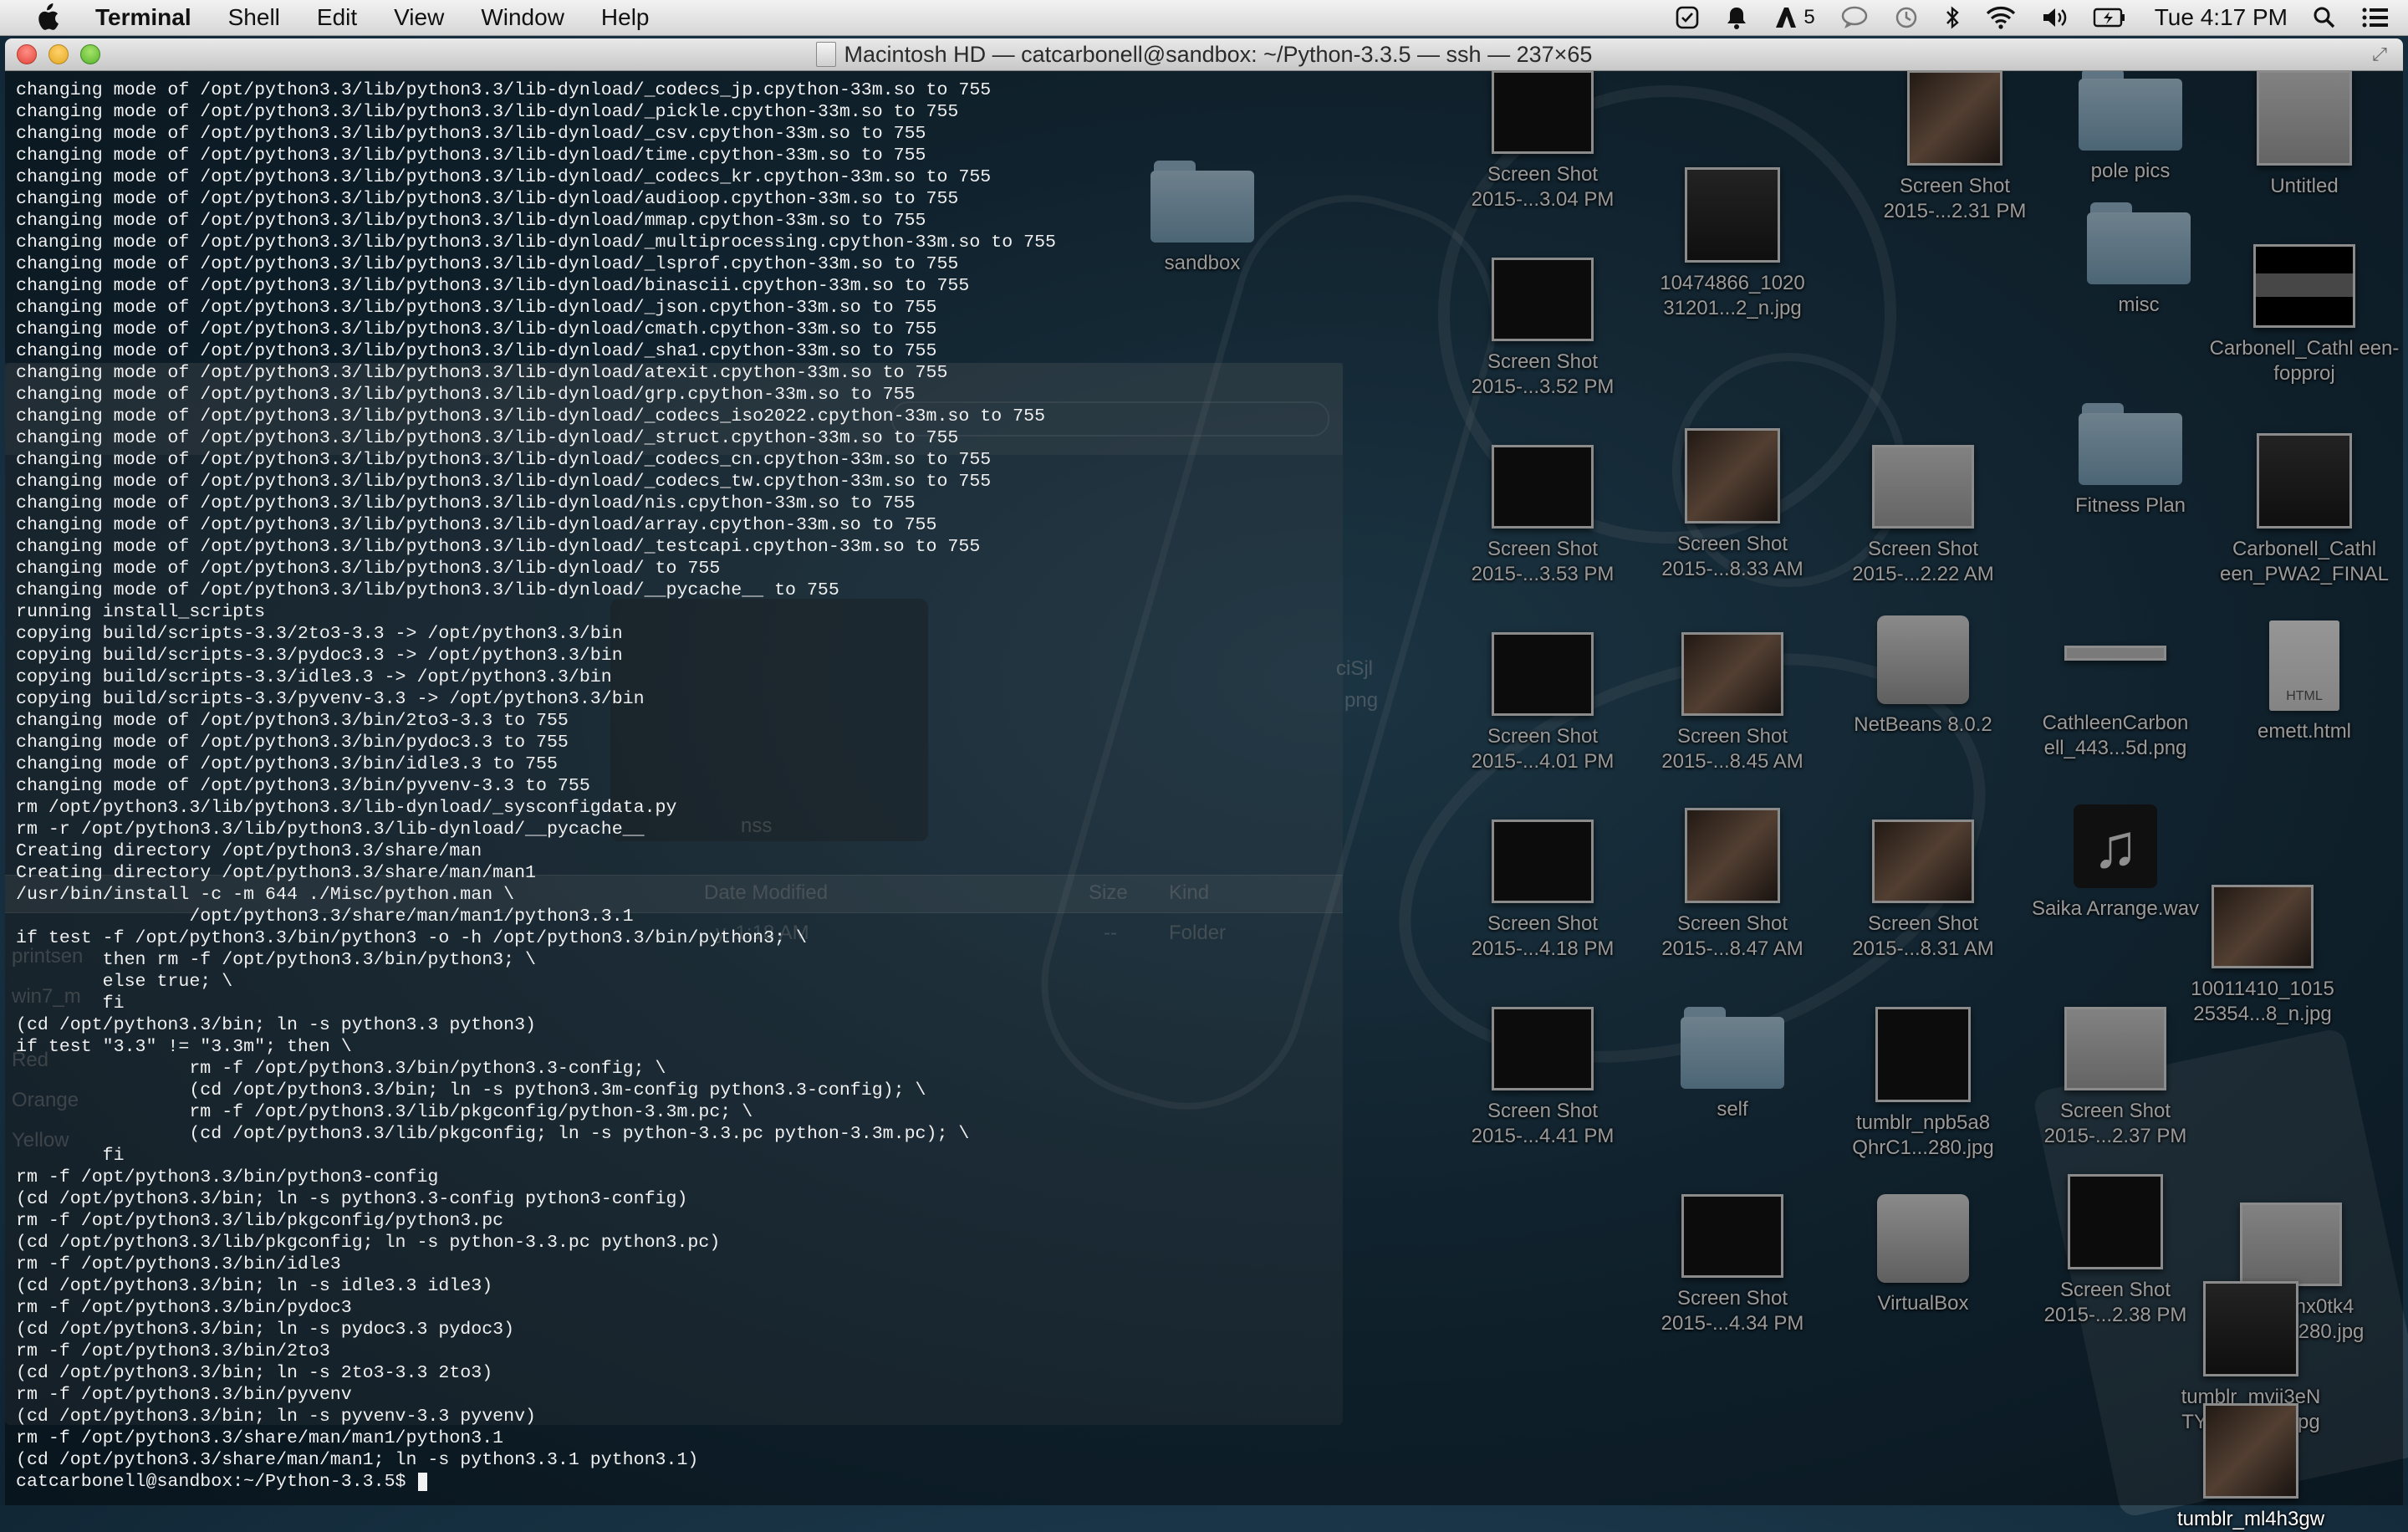 The height and width of the screenshot is (1532, 2408). Describe the element at coordinates (419, 17) in the screenshot. I see `menu-view: View` at that location.